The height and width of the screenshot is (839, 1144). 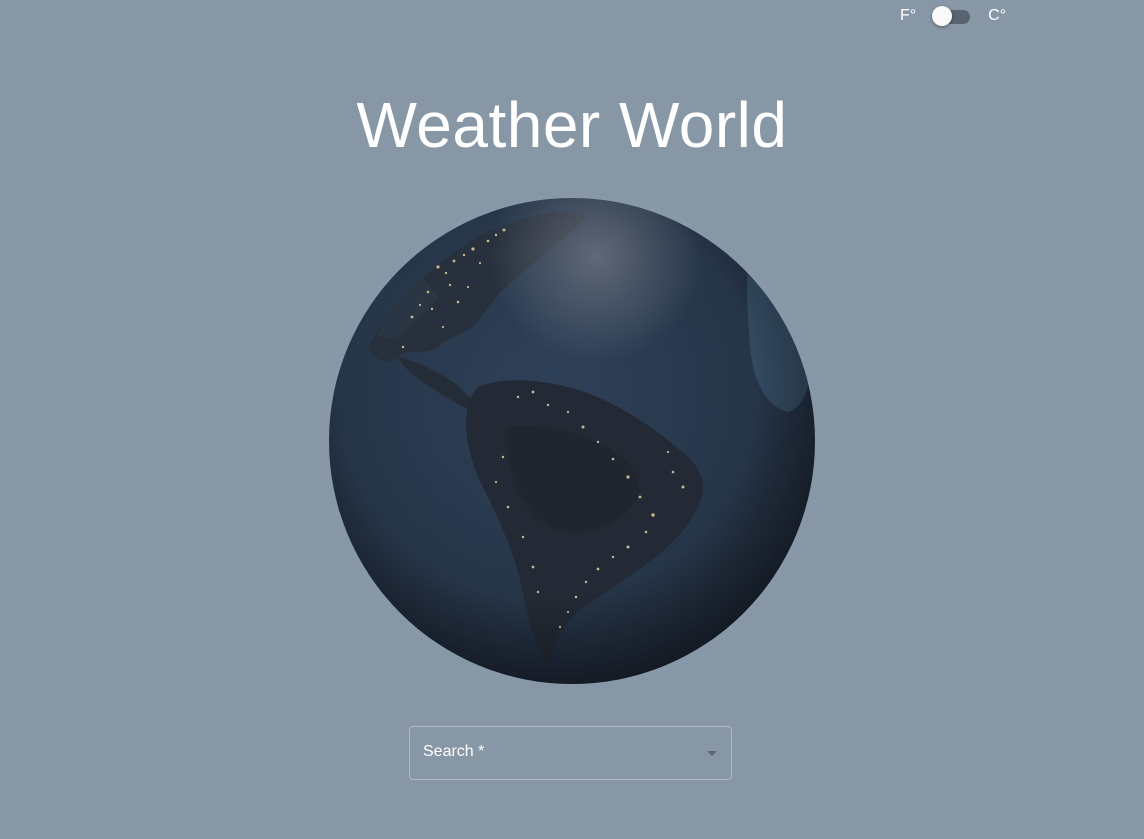 What do you see at coordinates (997, 15) in the screenshot?
I see `celsius-label: C°` at bounding box center [997, 15].